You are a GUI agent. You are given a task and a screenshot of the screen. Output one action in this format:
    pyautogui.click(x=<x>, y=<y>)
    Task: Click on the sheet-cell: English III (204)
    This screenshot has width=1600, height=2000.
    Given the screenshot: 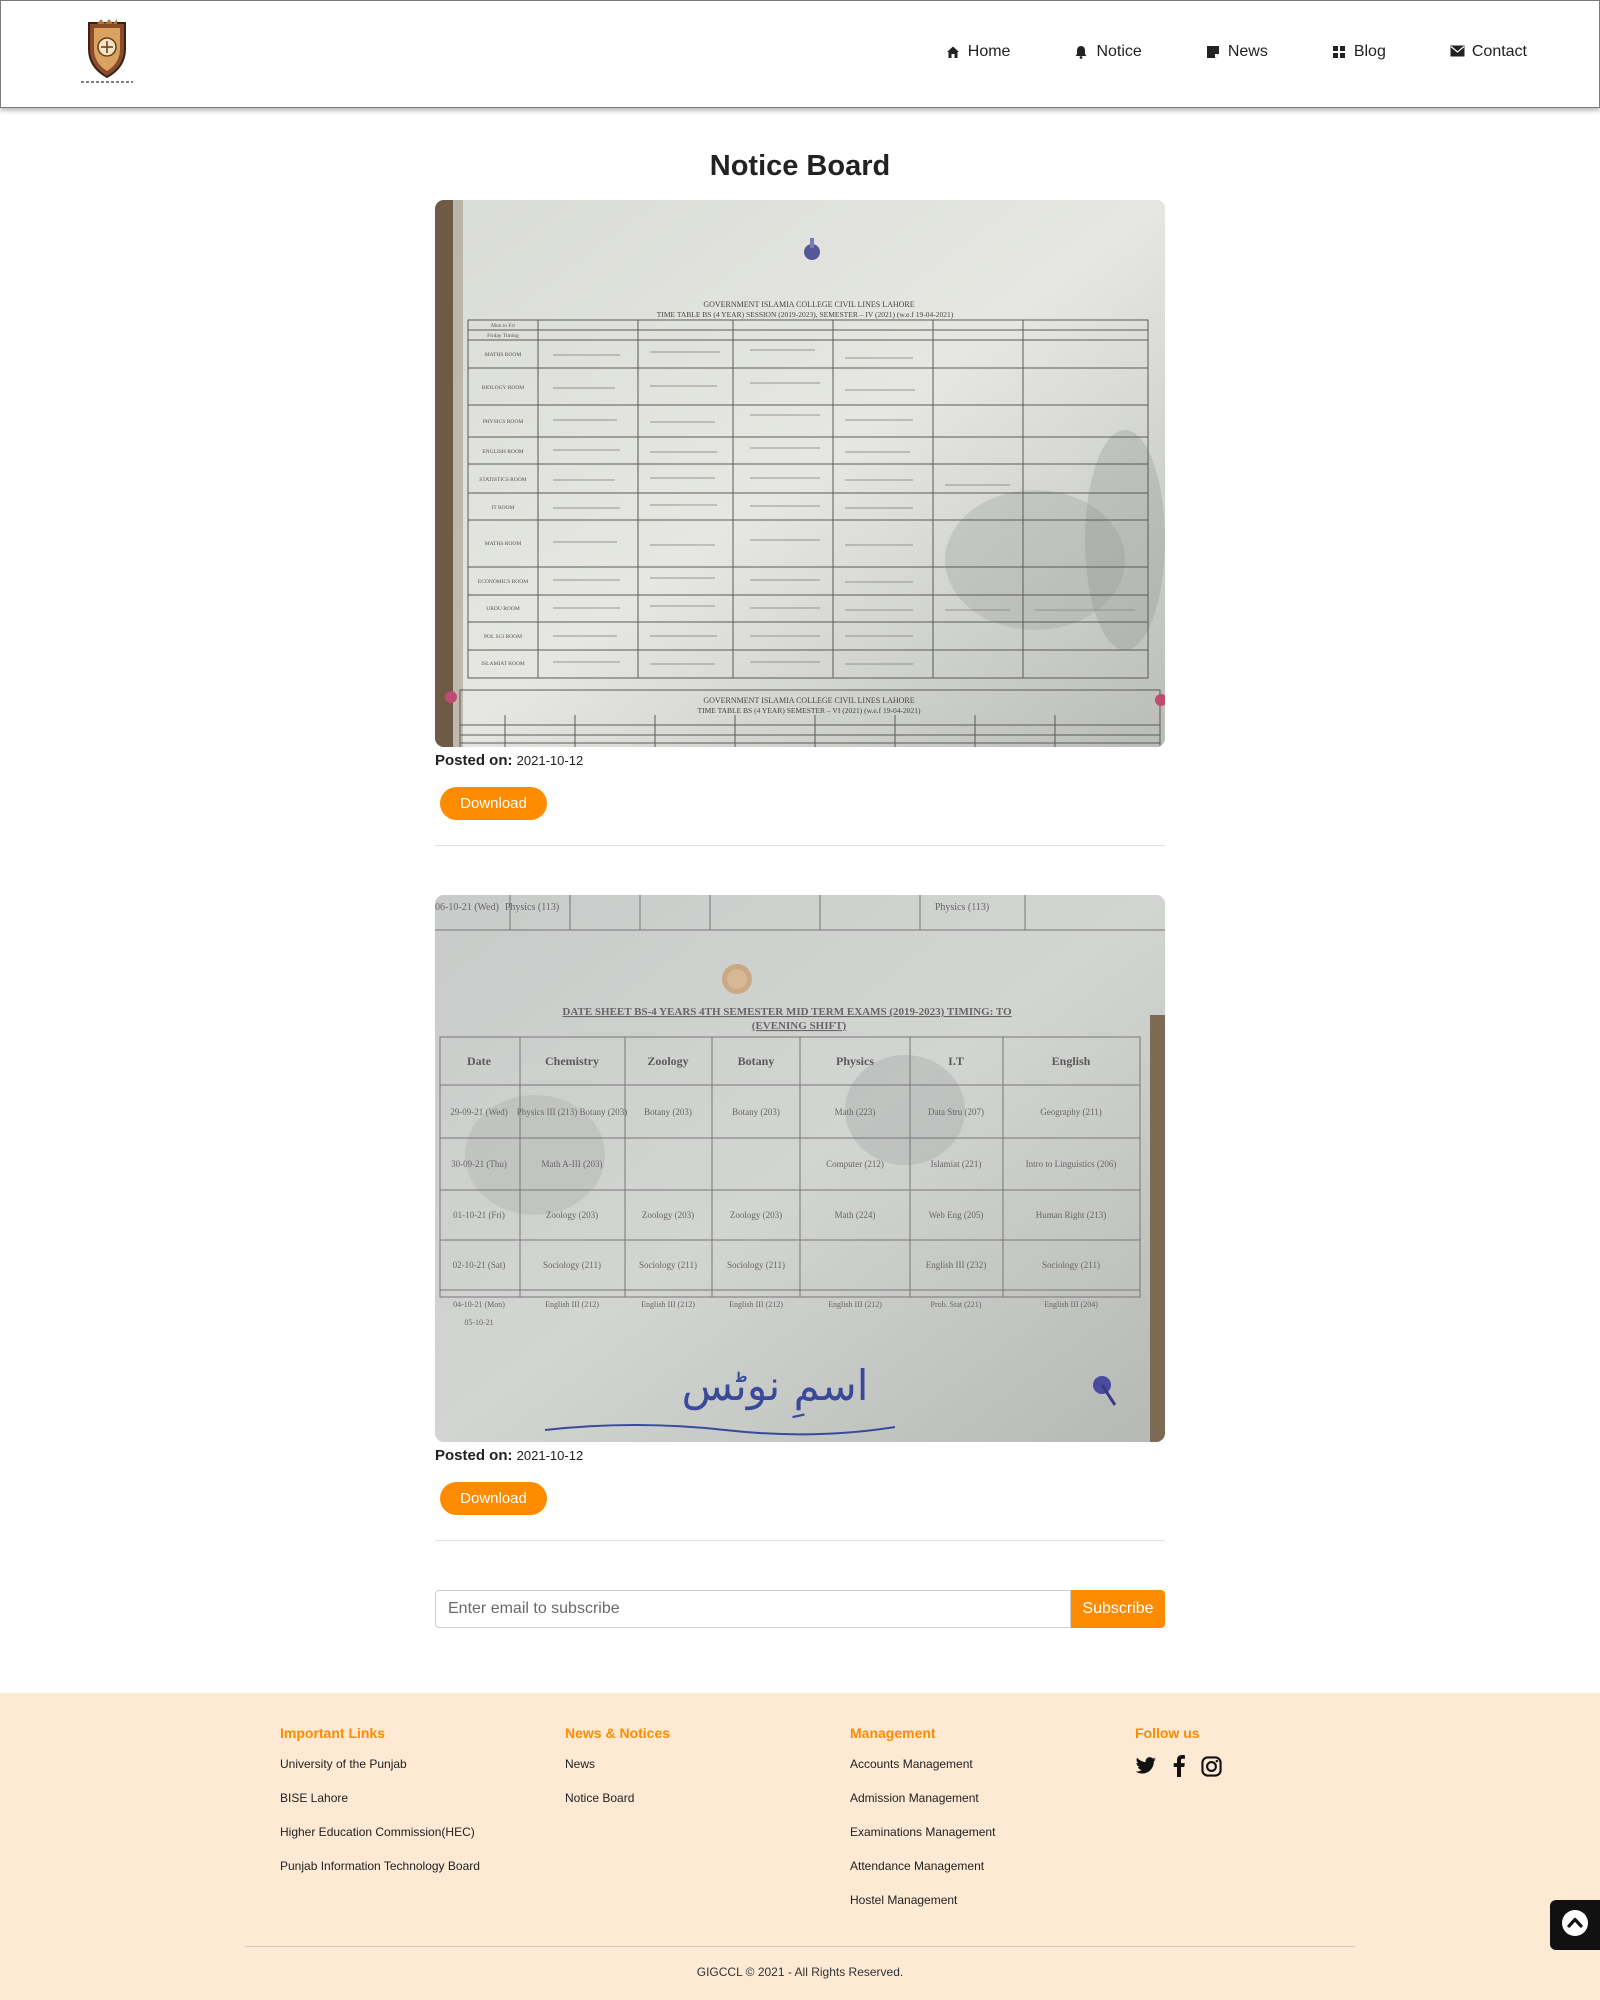 What is the action you would take?
    pyautogui.click(x=1071, y=1304)
    